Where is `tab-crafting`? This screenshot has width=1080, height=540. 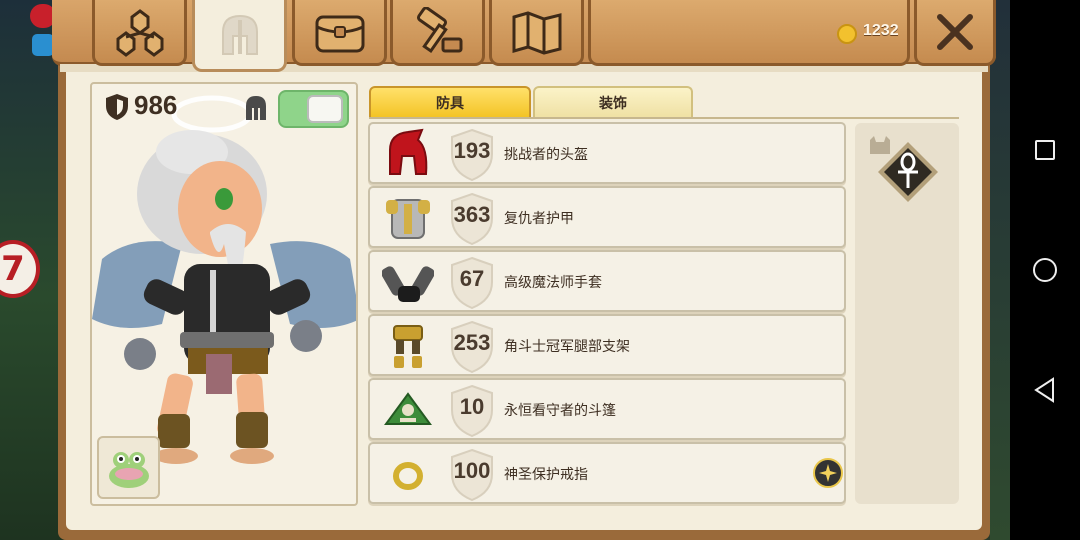 tab-crafting is located at coordinates (437, 33).